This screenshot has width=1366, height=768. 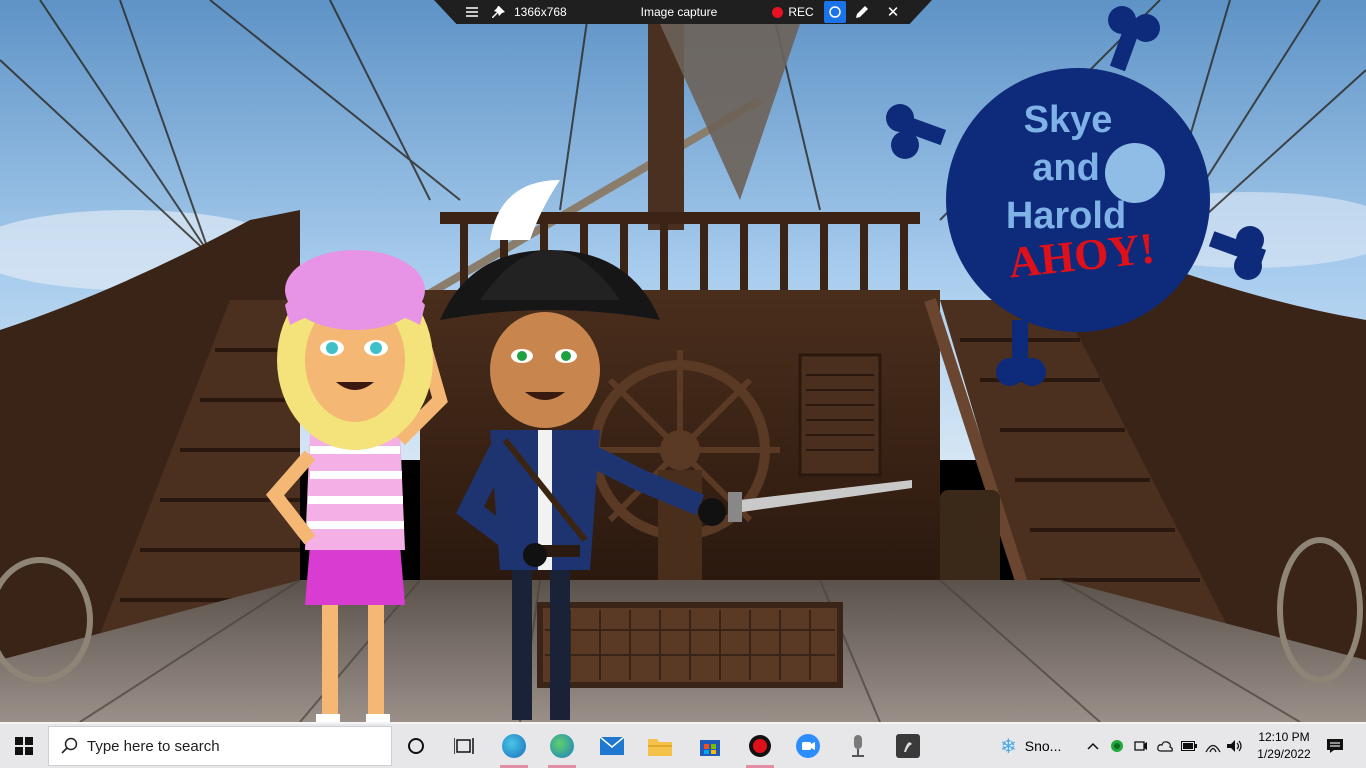 I want to click on search-icon, so click(x=69, y=745).